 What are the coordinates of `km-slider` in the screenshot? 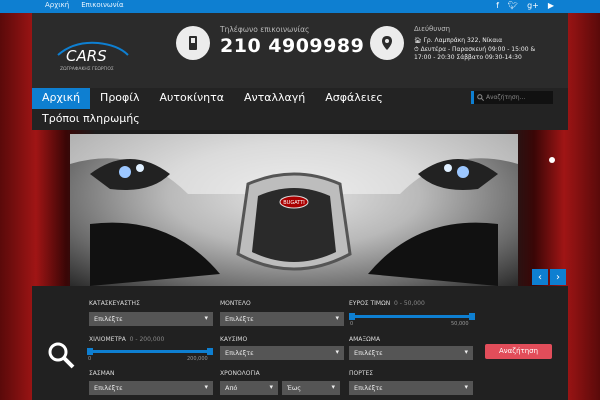 It's located at (150, 351).